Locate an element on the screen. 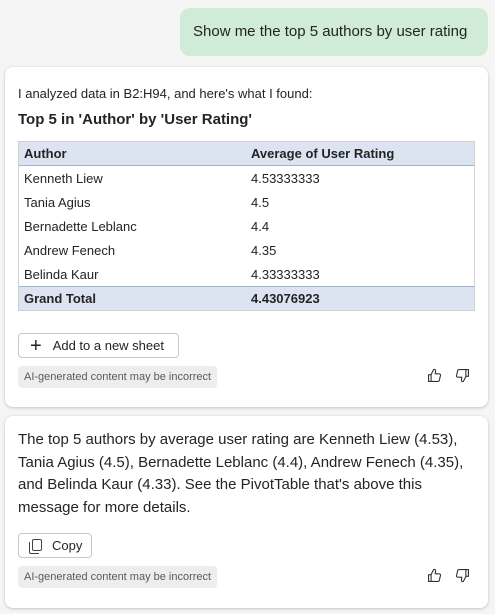 This screenshot has height=614, width=495. author-cell: Tania Agius is located at coordinates (57, 202).